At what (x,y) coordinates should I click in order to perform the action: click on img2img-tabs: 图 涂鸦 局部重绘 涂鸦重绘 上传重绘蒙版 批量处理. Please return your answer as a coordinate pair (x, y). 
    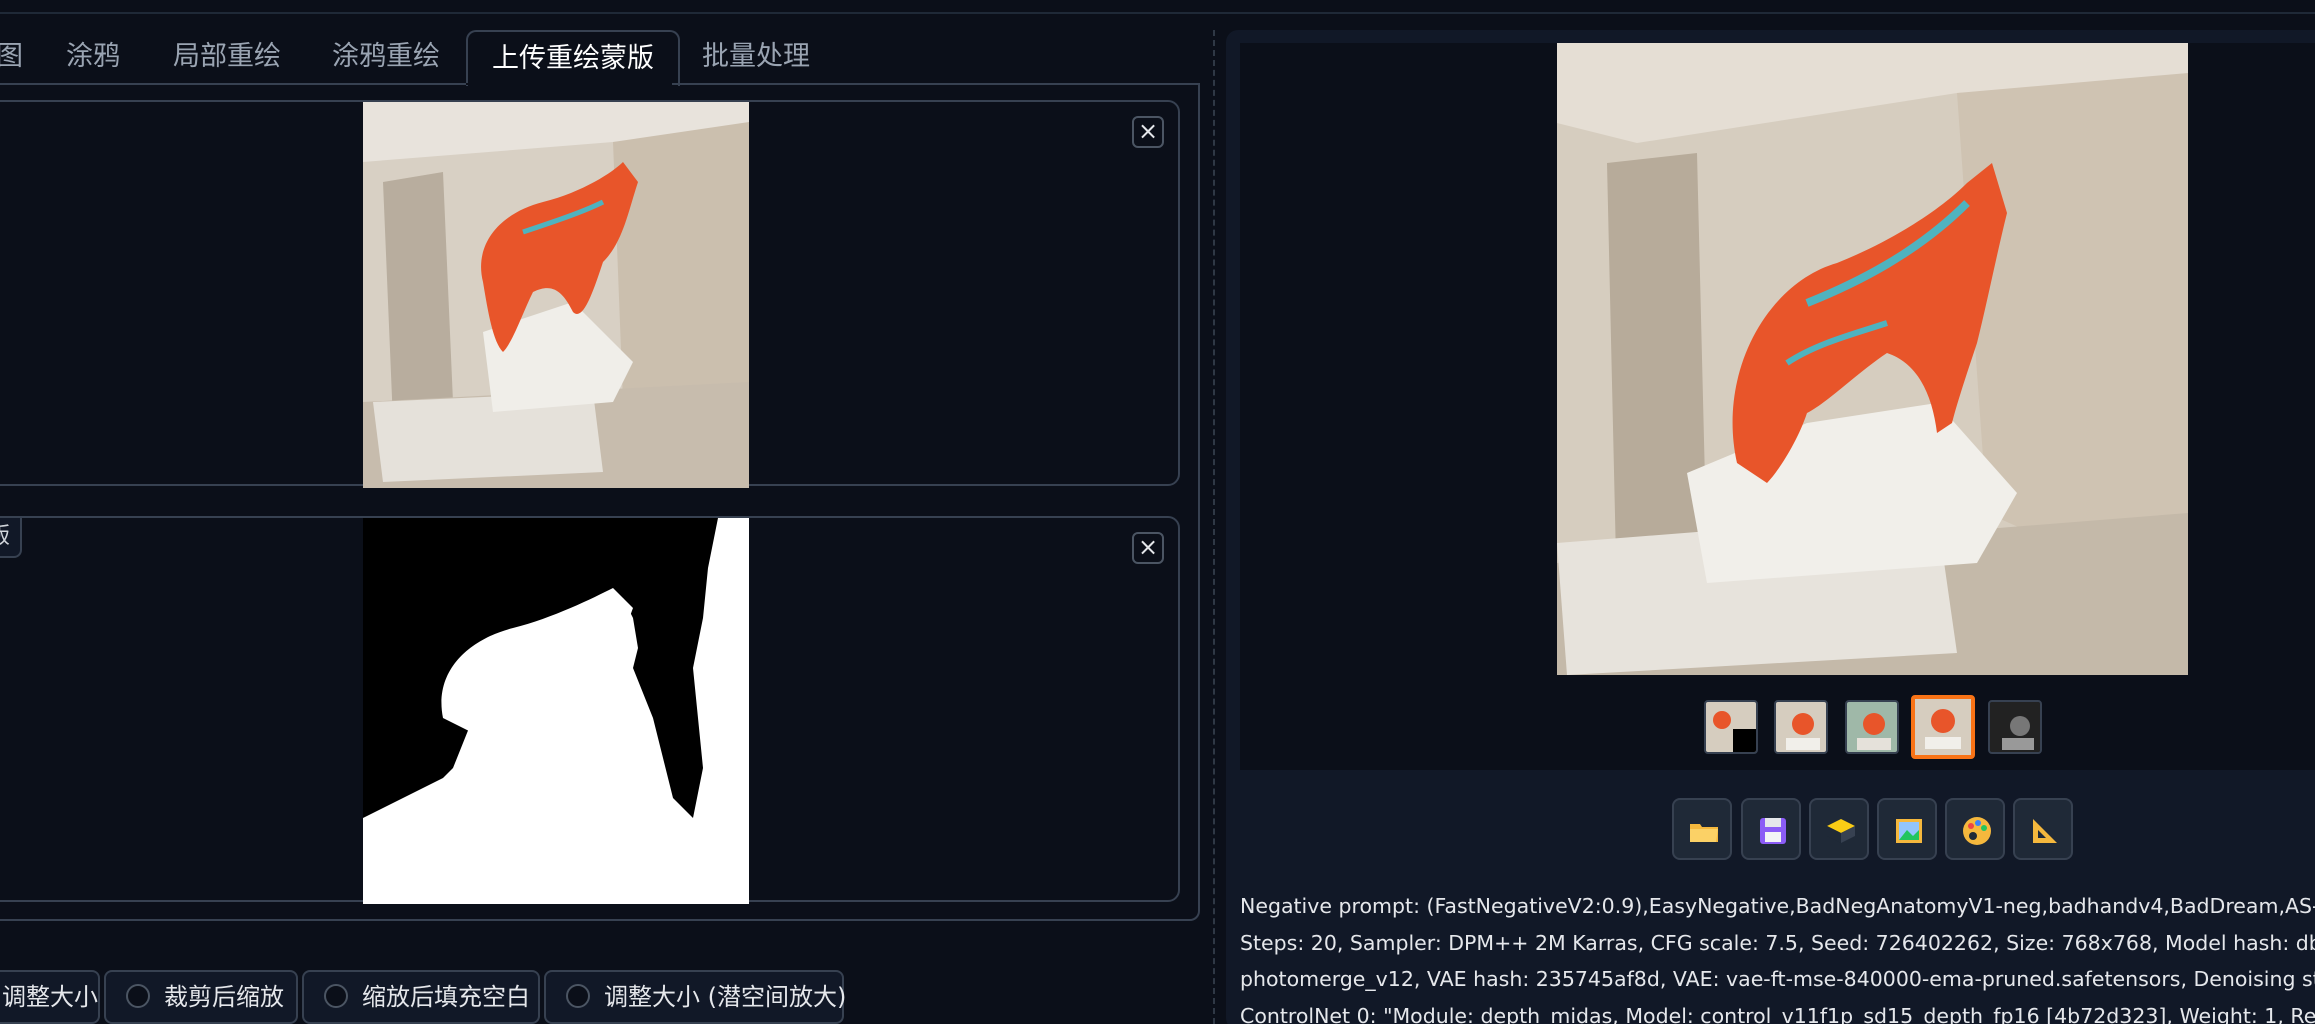
    Looking at the image, I should click on (600, 58).